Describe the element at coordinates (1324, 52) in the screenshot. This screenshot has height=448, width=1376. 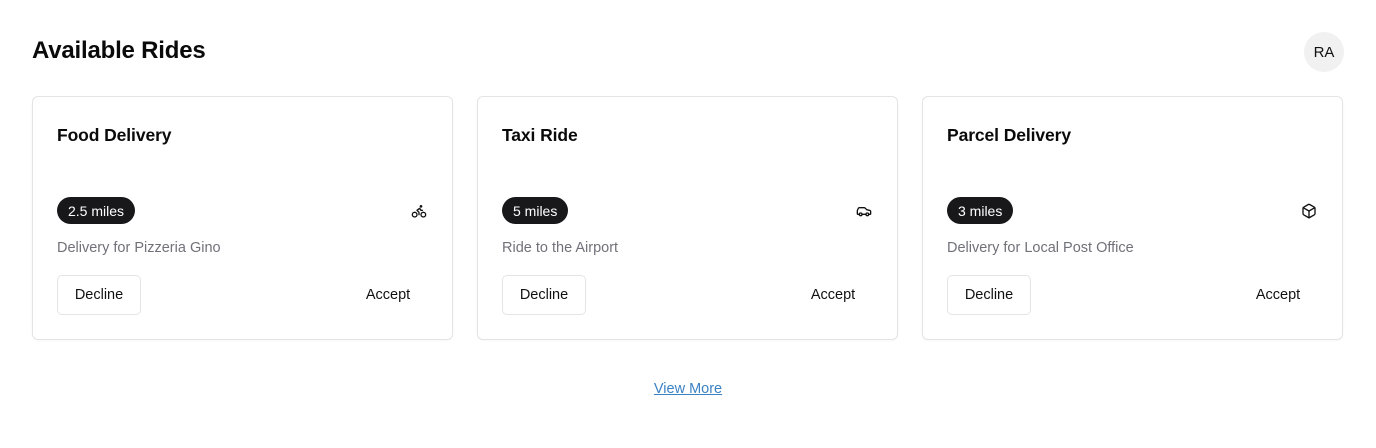
I see `avatar: RA` at that location.